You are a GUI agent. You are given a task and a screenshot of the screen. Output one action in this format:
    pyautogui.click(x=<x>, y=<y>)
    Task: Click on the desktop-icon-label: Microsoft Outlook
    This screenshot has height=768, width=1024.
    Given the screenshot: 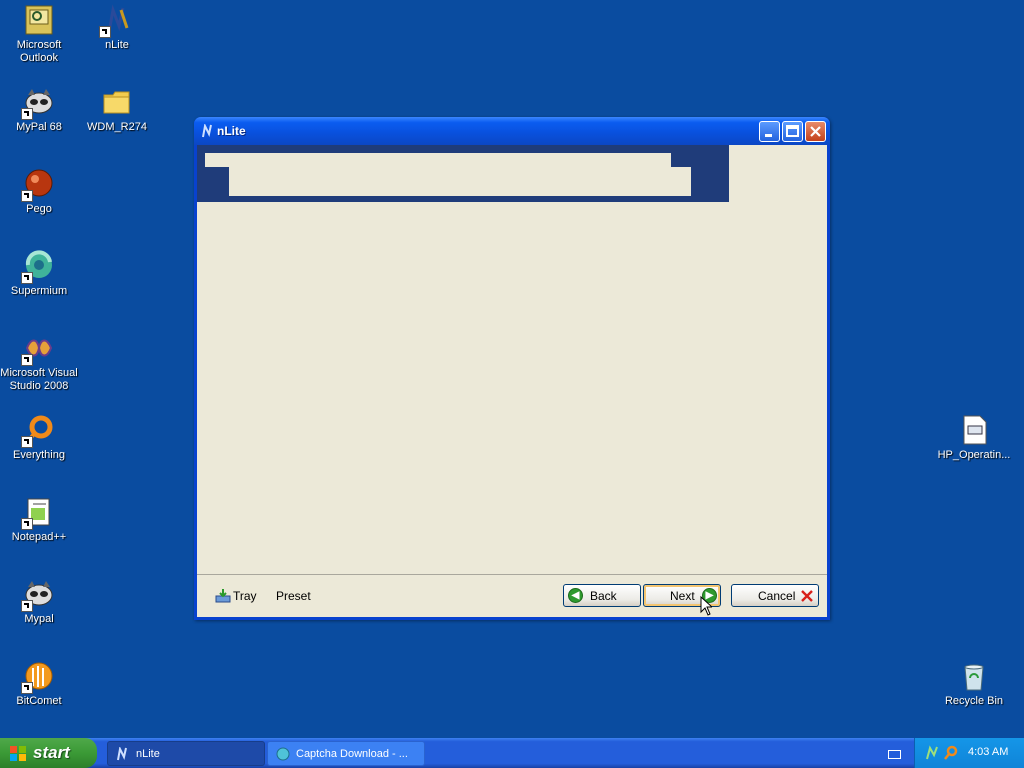 What is the action you would take?
    pyautogui.click(x=39, y=51)
    